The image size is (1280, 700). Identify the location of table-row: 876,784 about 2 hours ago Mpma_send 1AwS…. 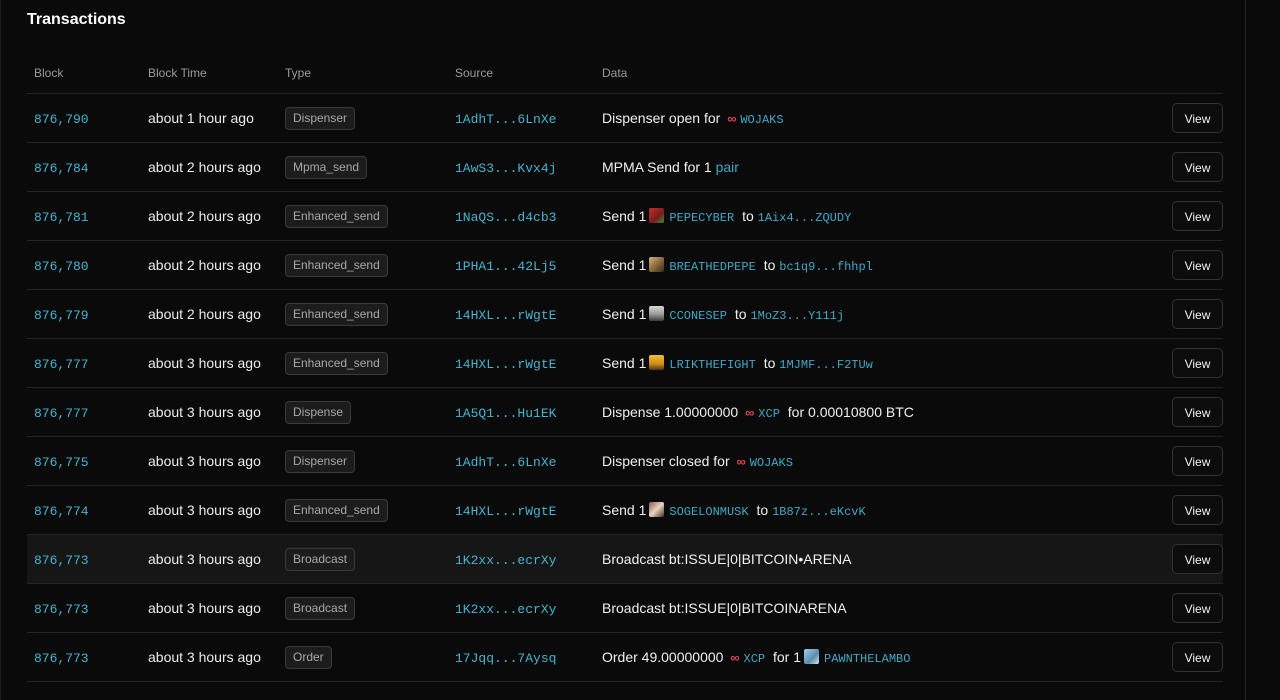
(625, 167).